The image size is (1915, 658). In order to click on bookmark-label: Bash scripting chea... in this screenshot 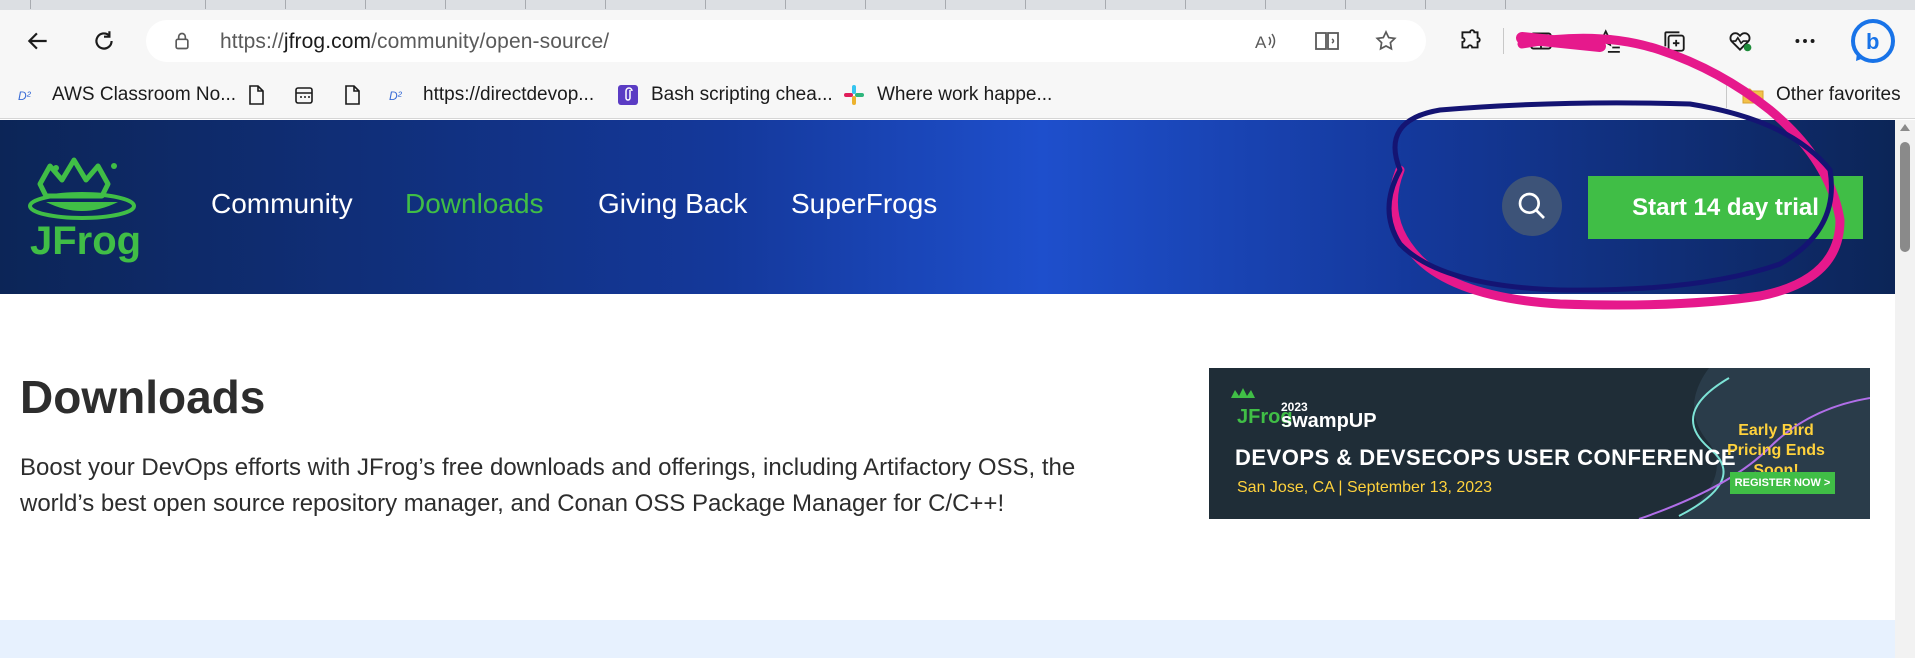, I will do `click(742, 94)`.